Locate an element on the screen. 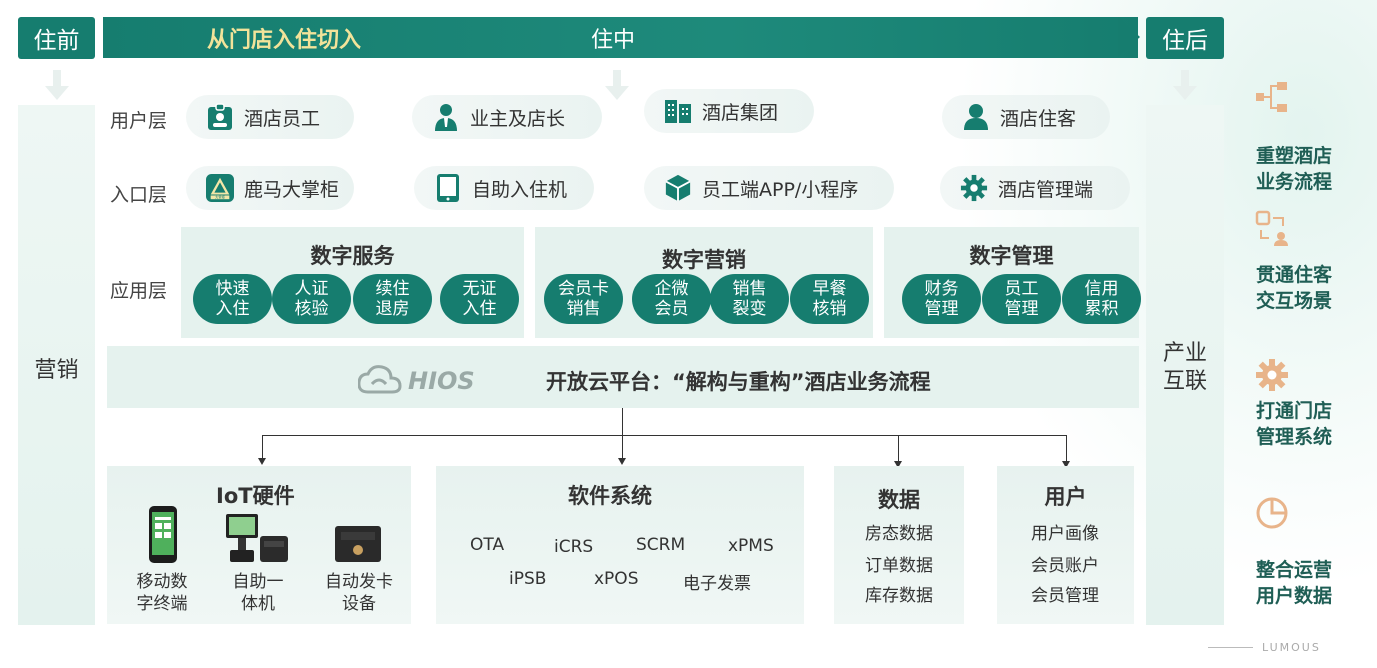 This screenshot has height=668, width=1377. hios-logo: HIOS is located at coordinates (438, 379).